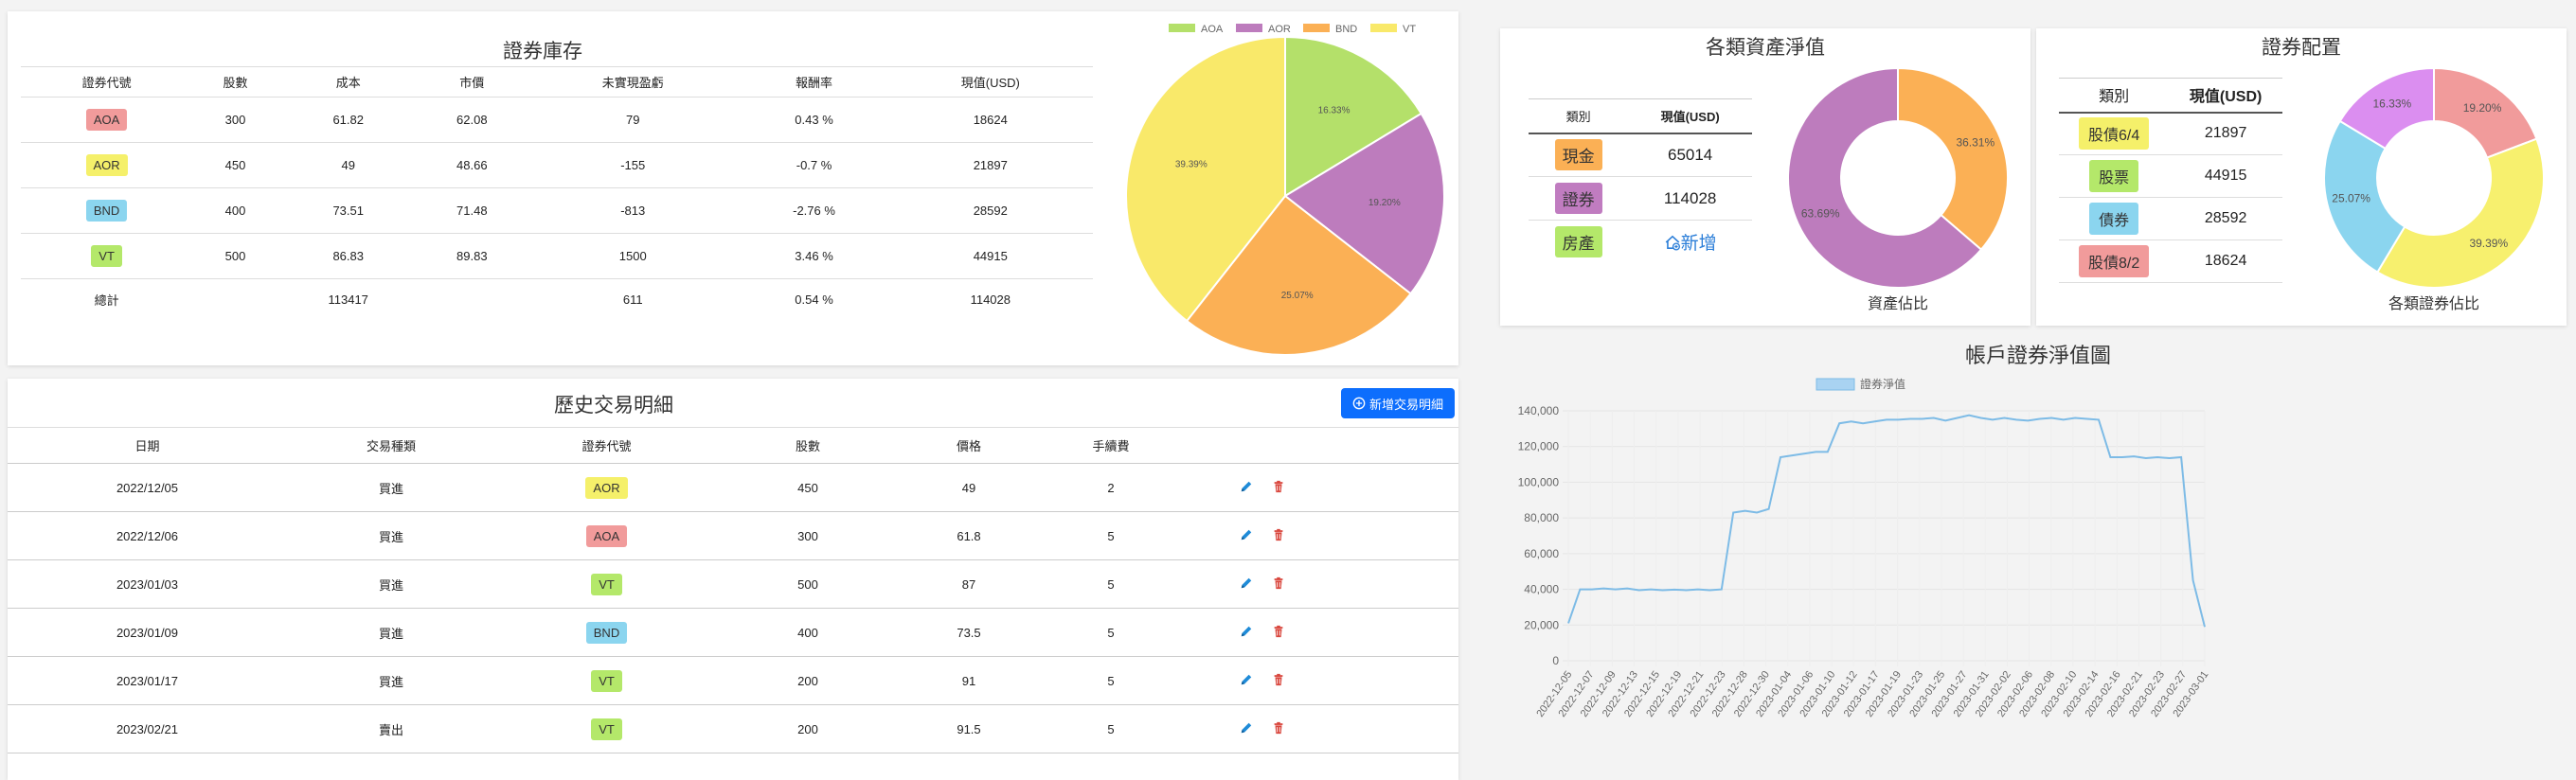 The width and height of the screenshot is (2576, 780). Describe the element at coordinates (2434, 189) in the screenshot. I see `allocation-donut-chart: 19.20% 39.39% 25.07% 16.33% 各類證券佔比` at that location.